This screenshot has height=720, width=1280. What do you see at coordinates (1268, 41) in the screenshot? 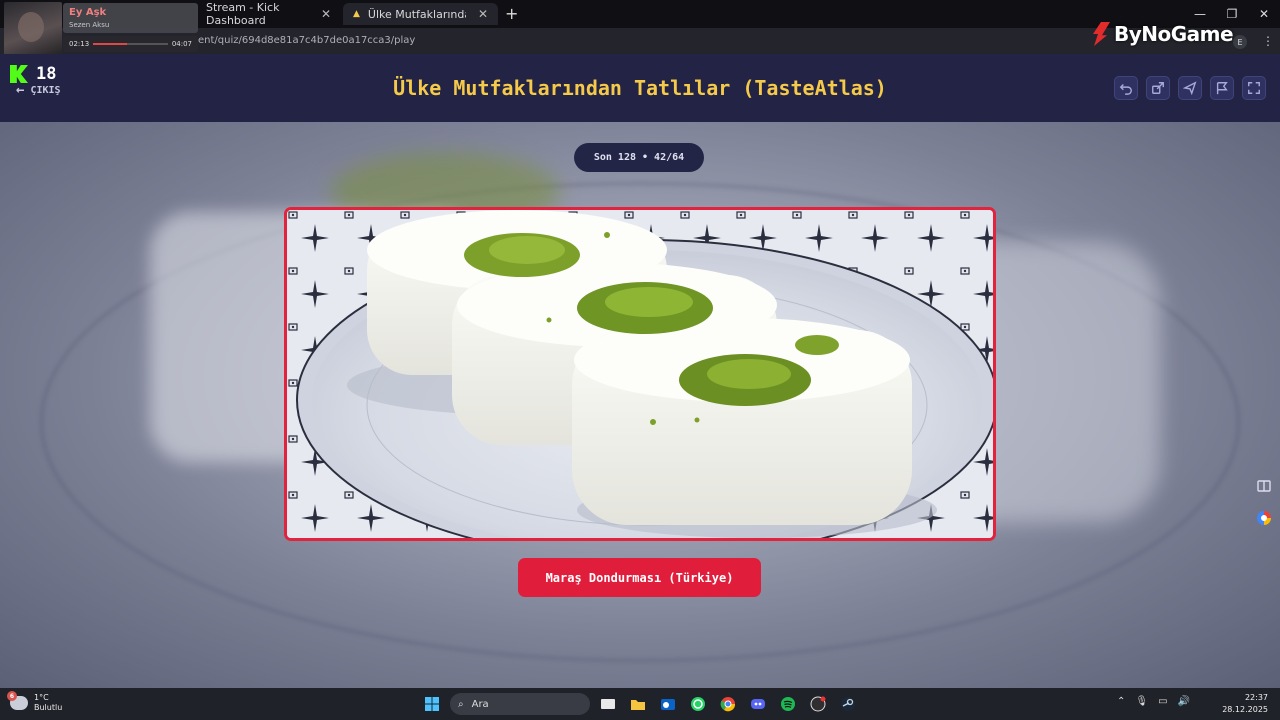
I see `more-icon: ⋮` at bounding box center [1268, 41].